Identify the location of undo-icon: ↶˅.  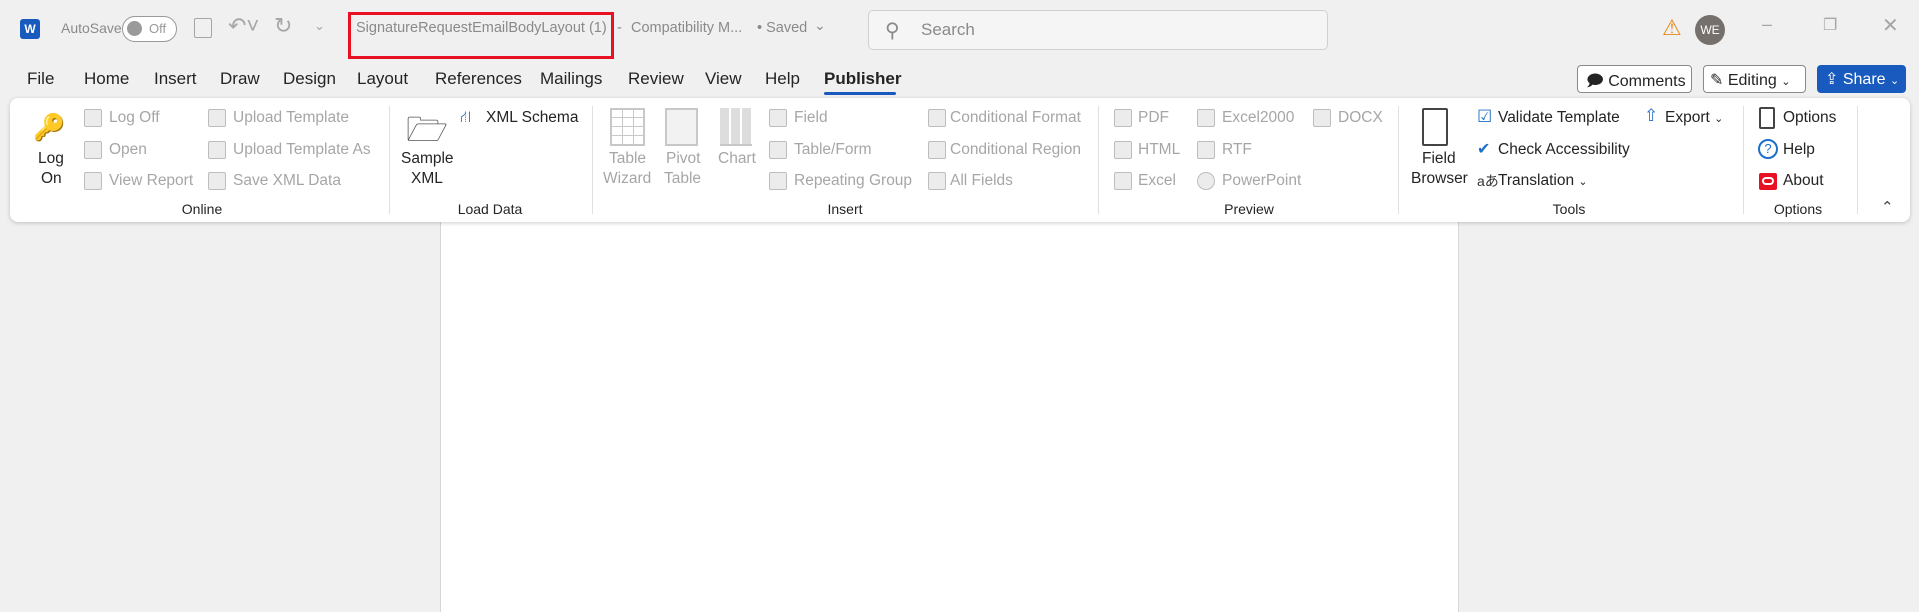
(243, 26).